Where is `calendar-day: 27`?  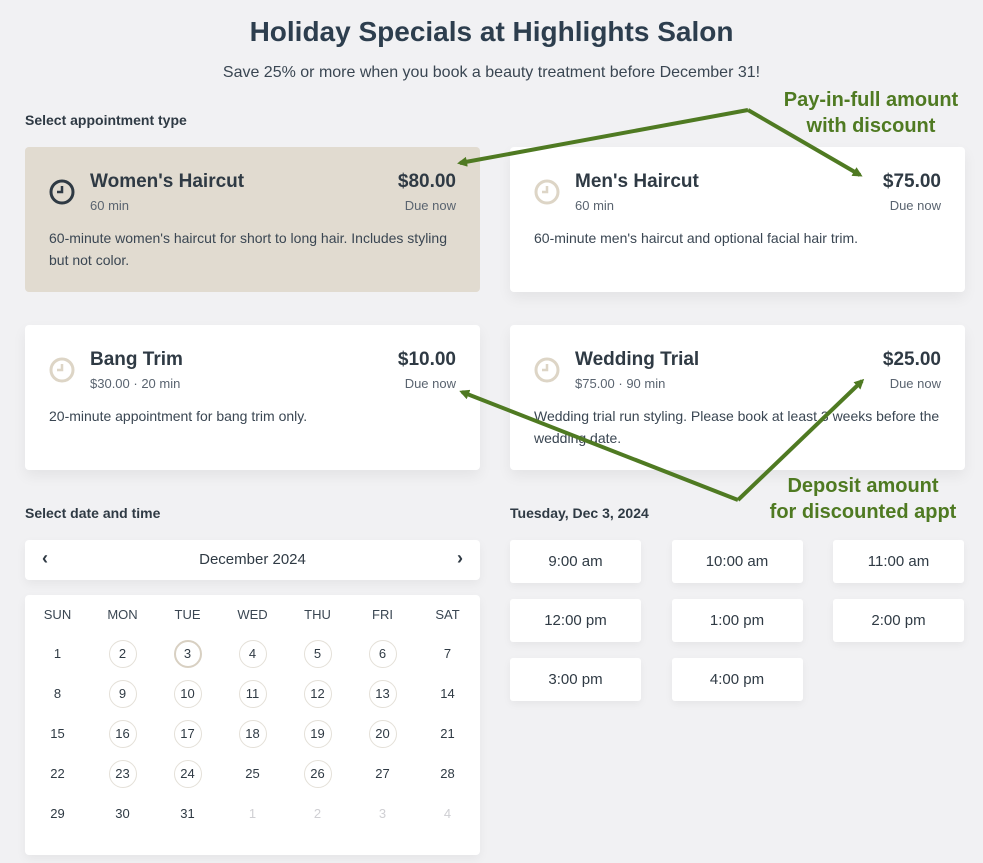
calendar-day: 27 is located at coordinates (382, 773).